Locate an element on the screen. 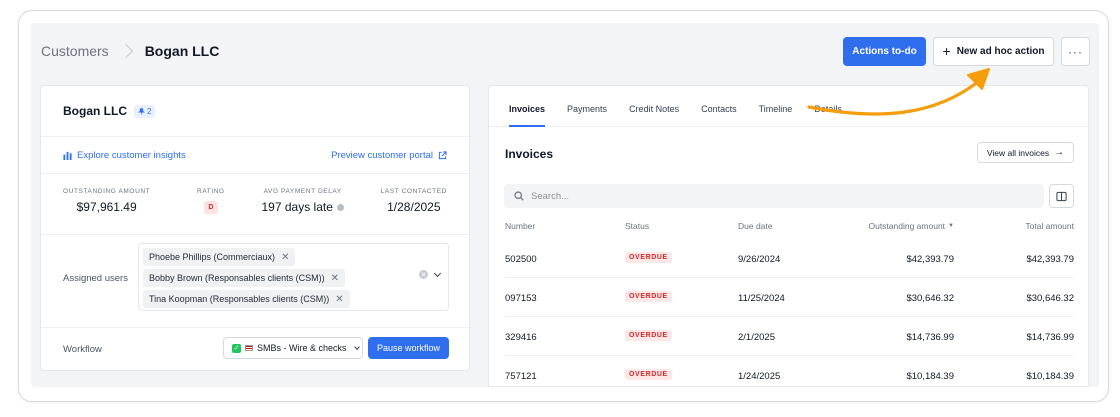 Image resolution: width=1120 pixels, height=417 pixels. tab-timeline: Timeline is located at coordinates (776, 115).